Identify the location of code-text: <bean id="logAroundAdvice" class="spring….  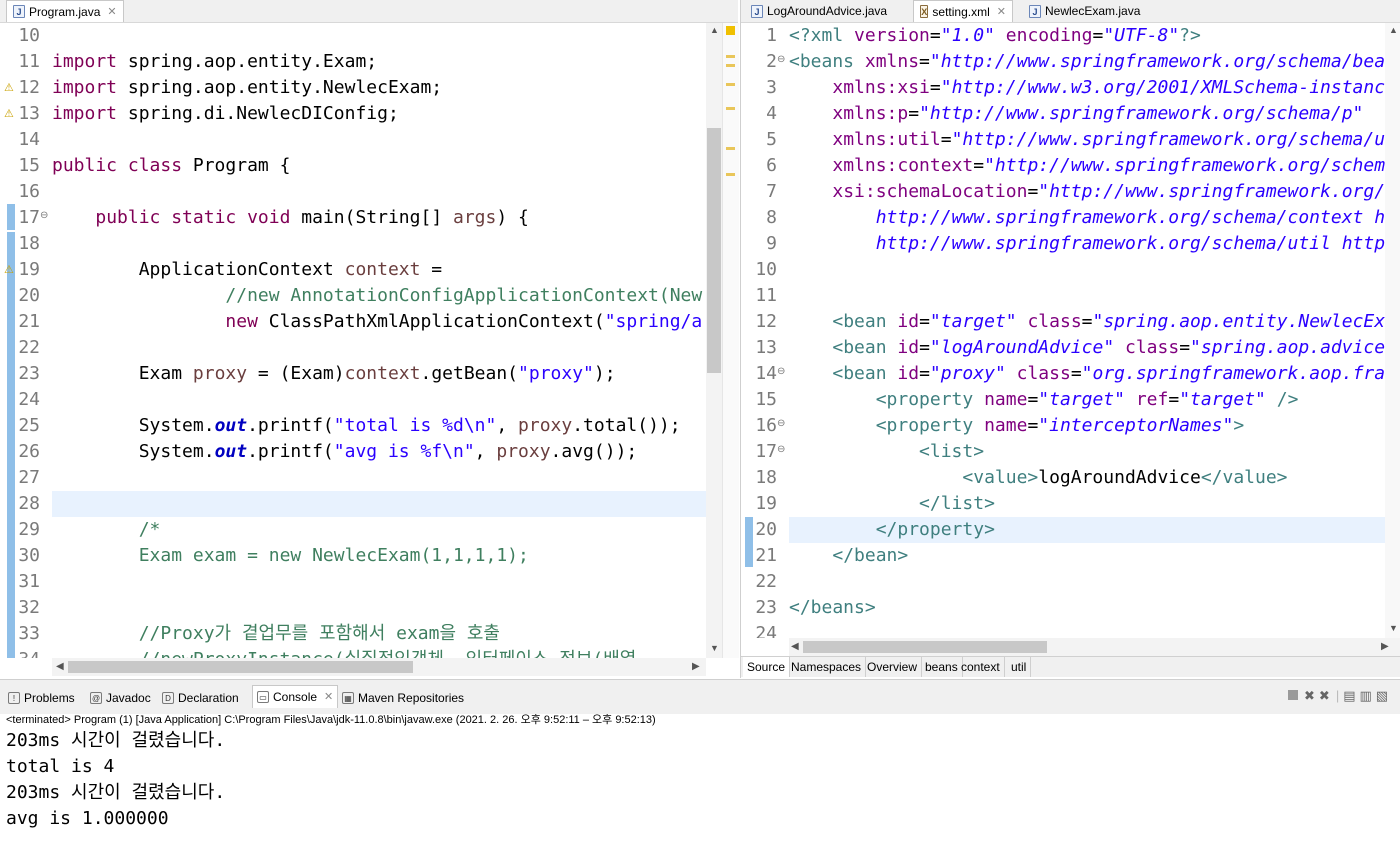
(1087, 348).